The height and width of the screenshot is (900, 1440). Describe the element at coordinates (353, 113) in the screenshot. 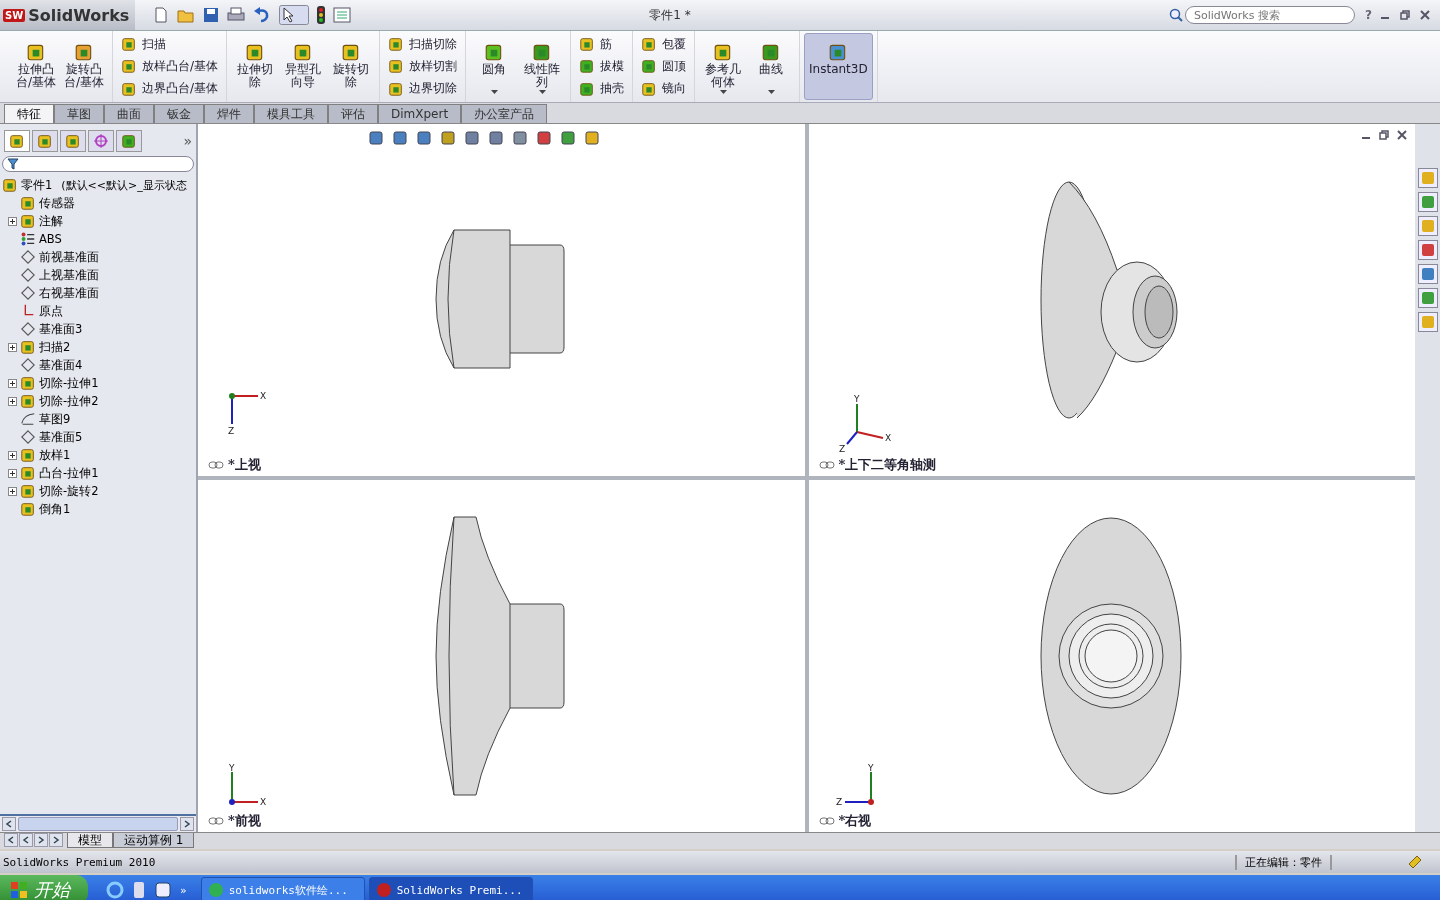

I see `command-tab: 评估` at that location.